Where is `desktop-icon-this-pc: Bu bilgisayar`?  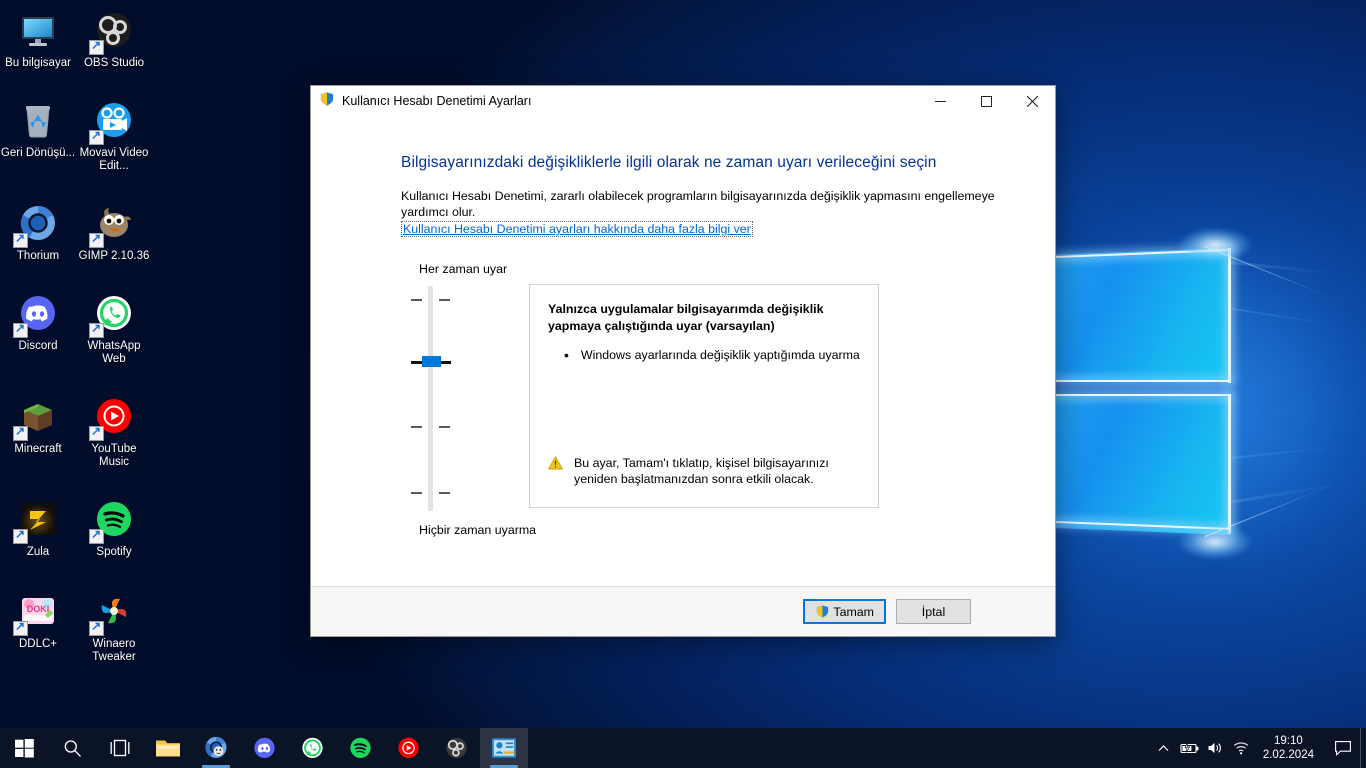
desktop-icon-this-pc: Bu bilgisayar is located at coordinates (38, 38).